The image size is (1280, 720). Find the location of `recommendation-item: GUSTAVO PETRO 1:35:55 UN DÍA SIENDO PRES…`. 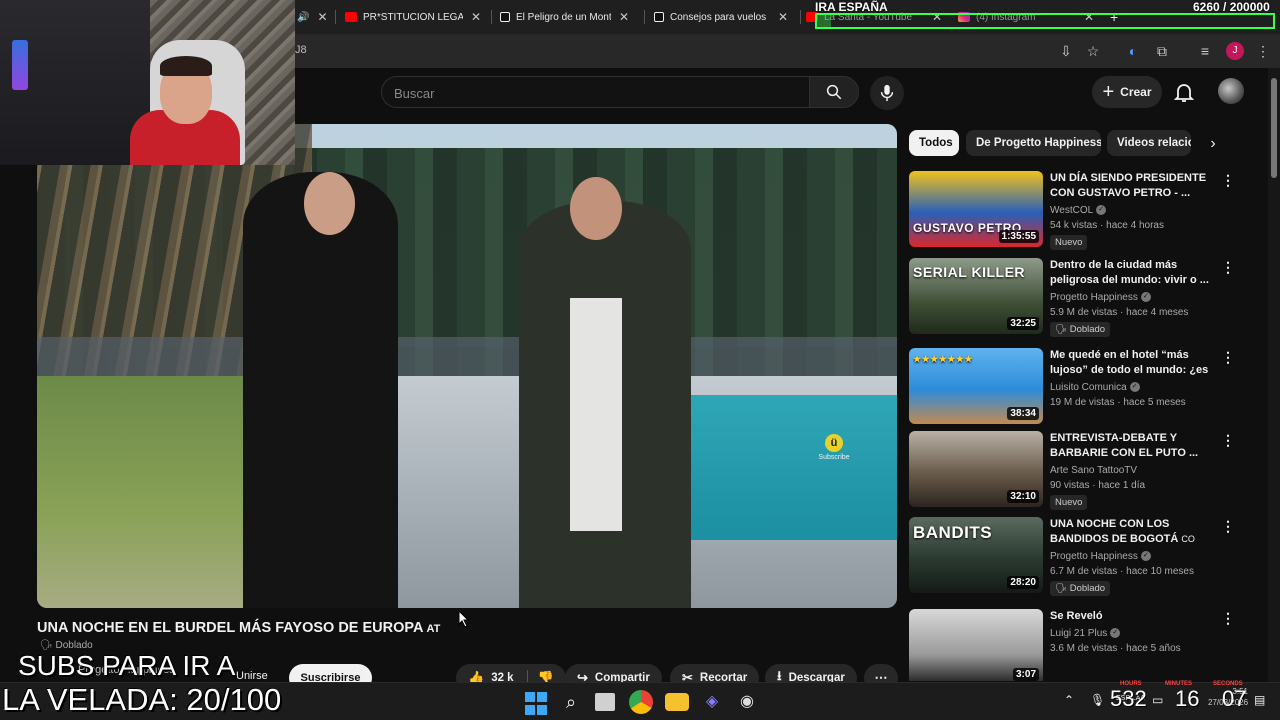

recommendation-item: GUSTAVO PETRO 1:35:55 UN DÍA SIENDO PRES… is located at coordinates (1074, 211).